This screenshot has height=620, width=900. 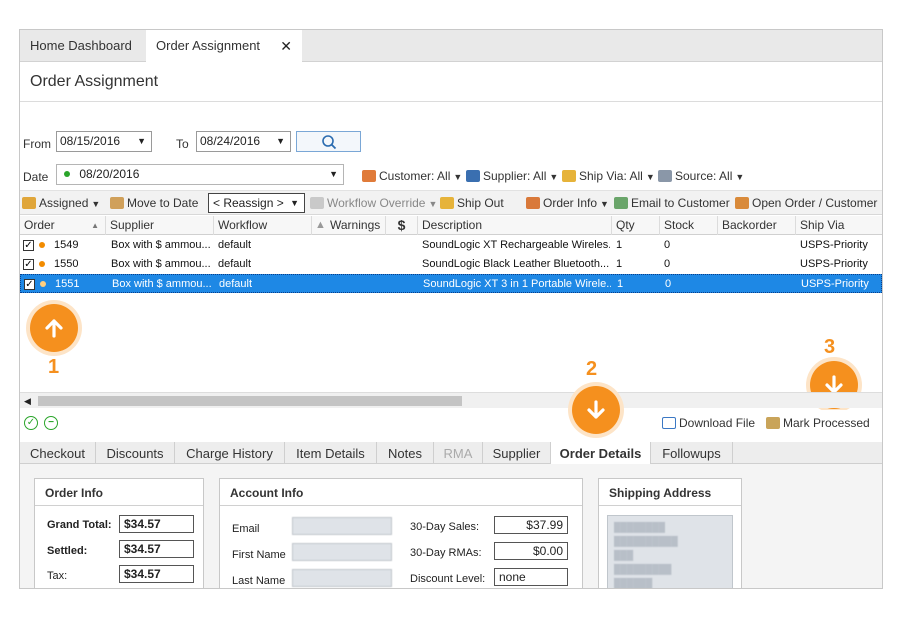 What do you see at coordinates (250, 401) in the screenshot?
I see `scrollbar-thumb` at bounding box center [250, 401].